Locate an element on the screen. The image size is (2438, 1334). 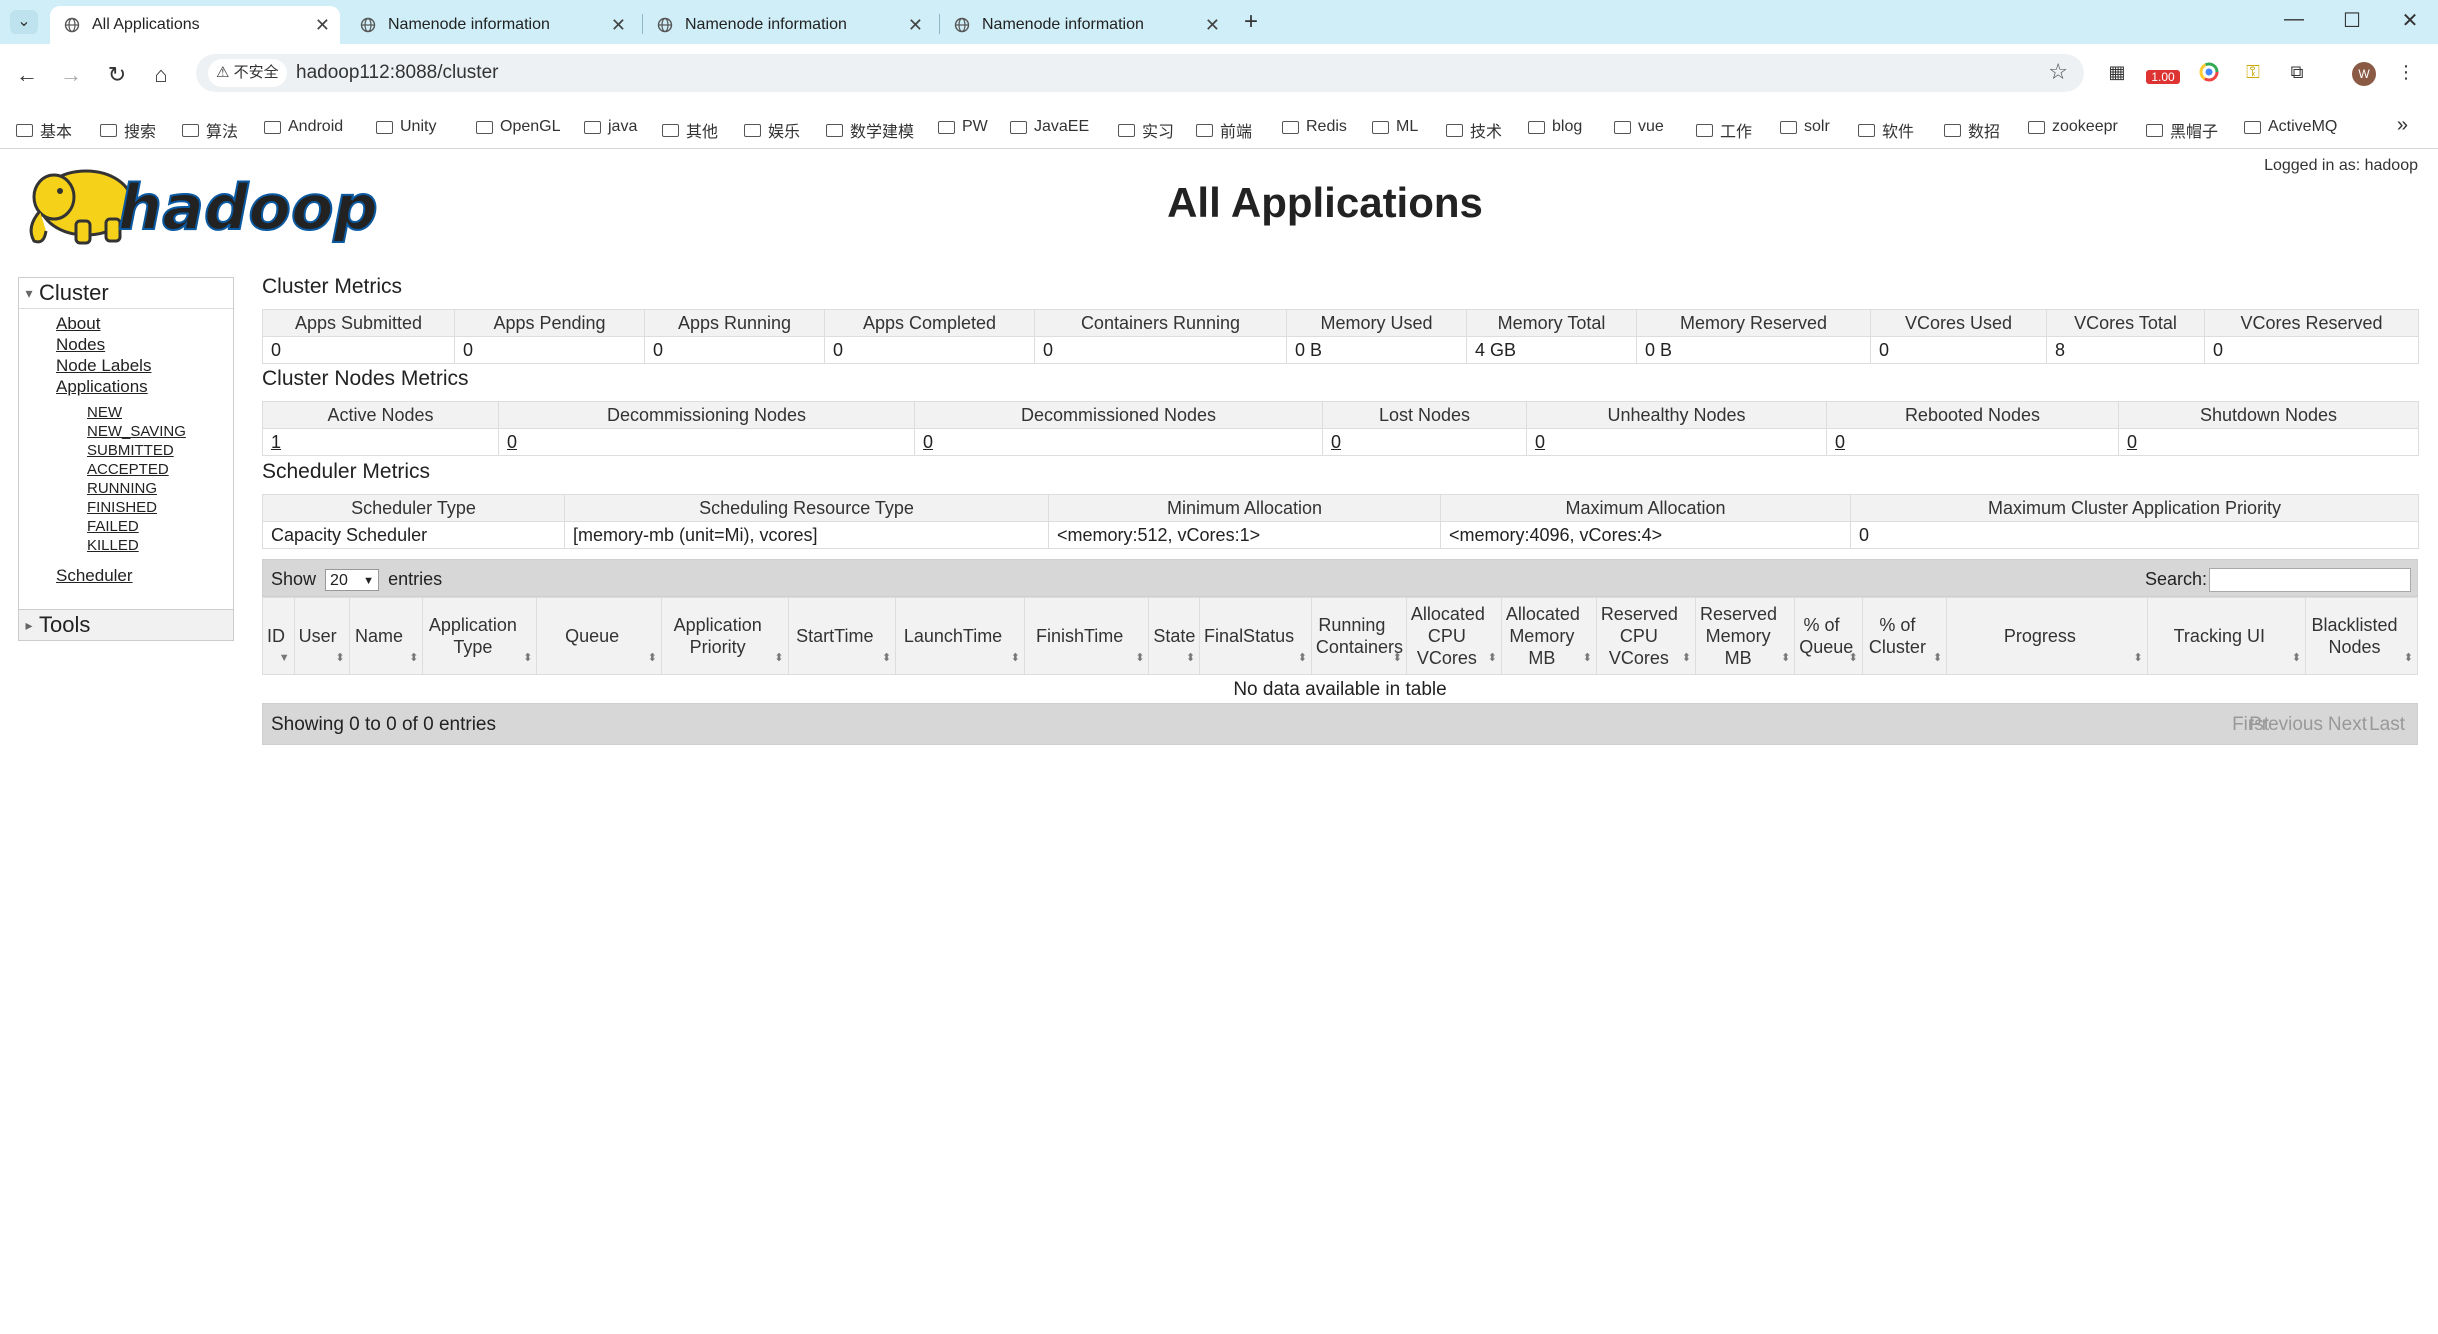
sidebar-item-nodes: Nodes is located at coordinates (80, 345).